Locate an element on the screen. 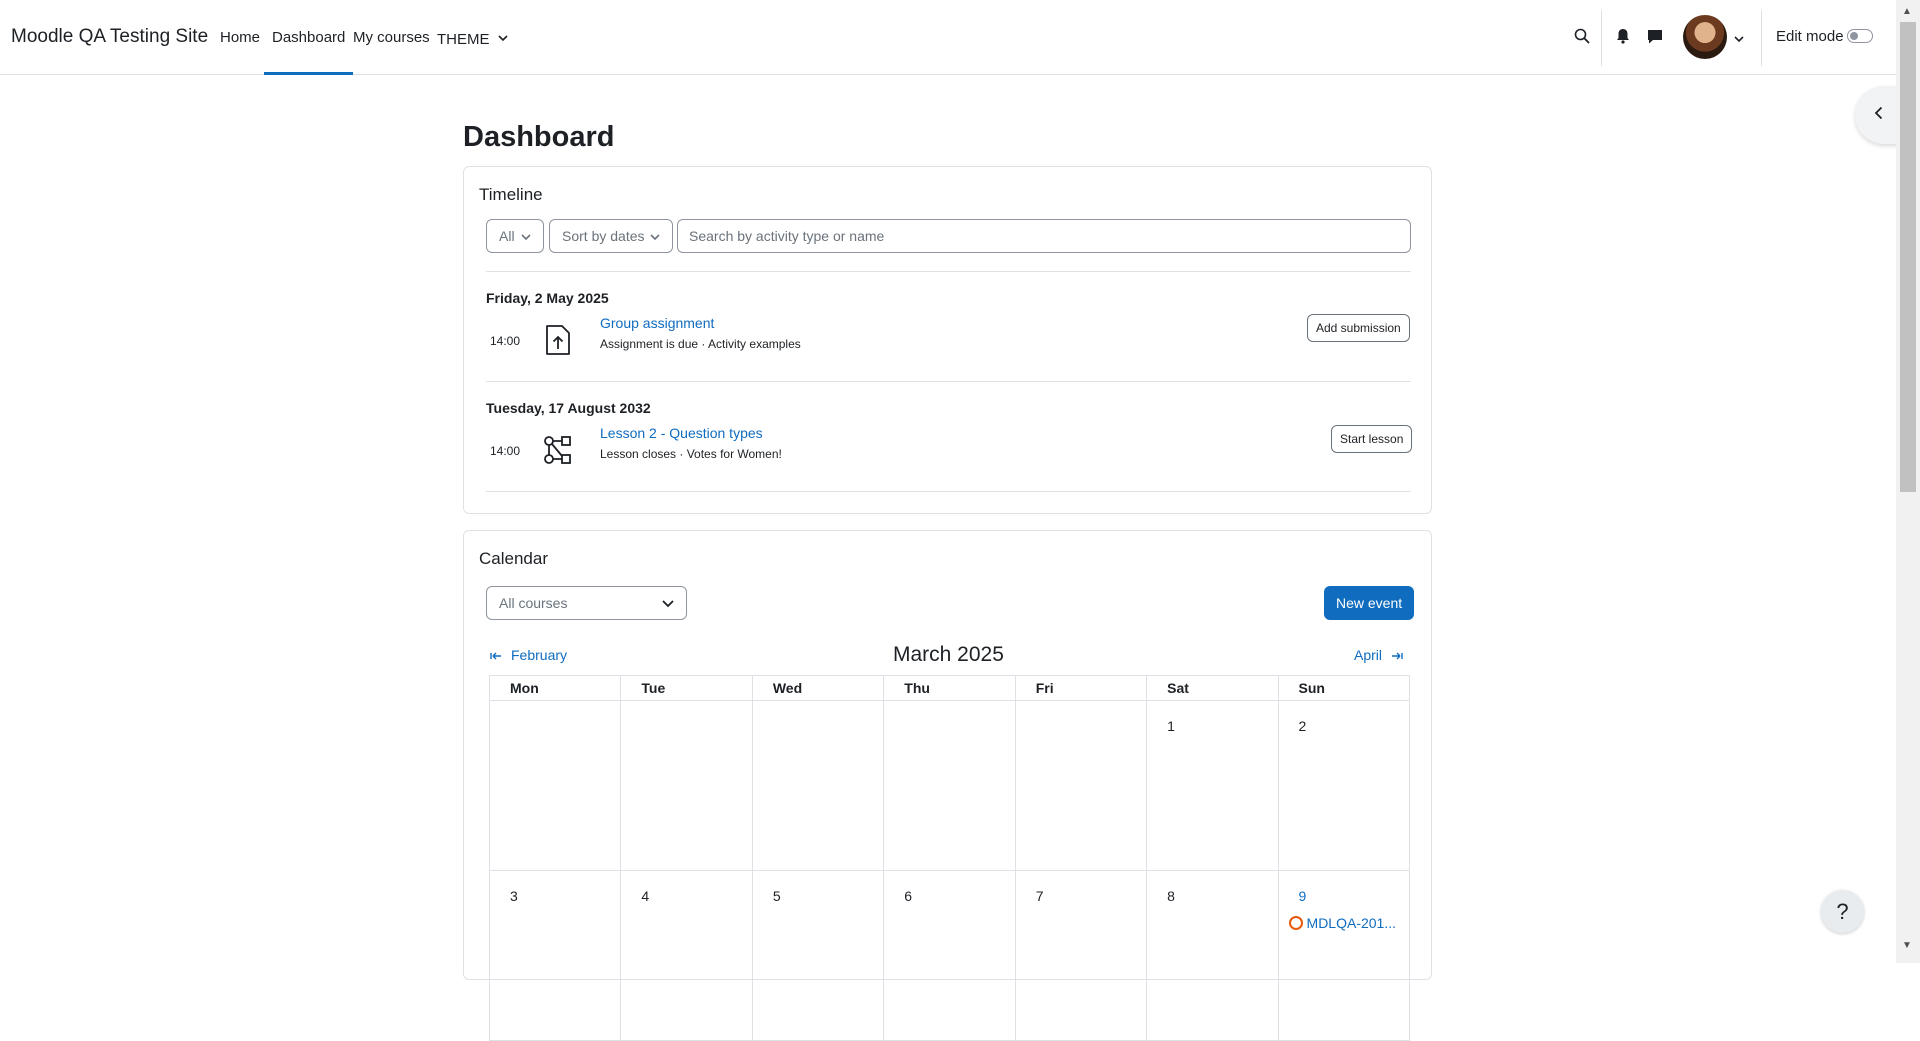  calendar-day-cell: 2 is located at coordinates (1344, 786).